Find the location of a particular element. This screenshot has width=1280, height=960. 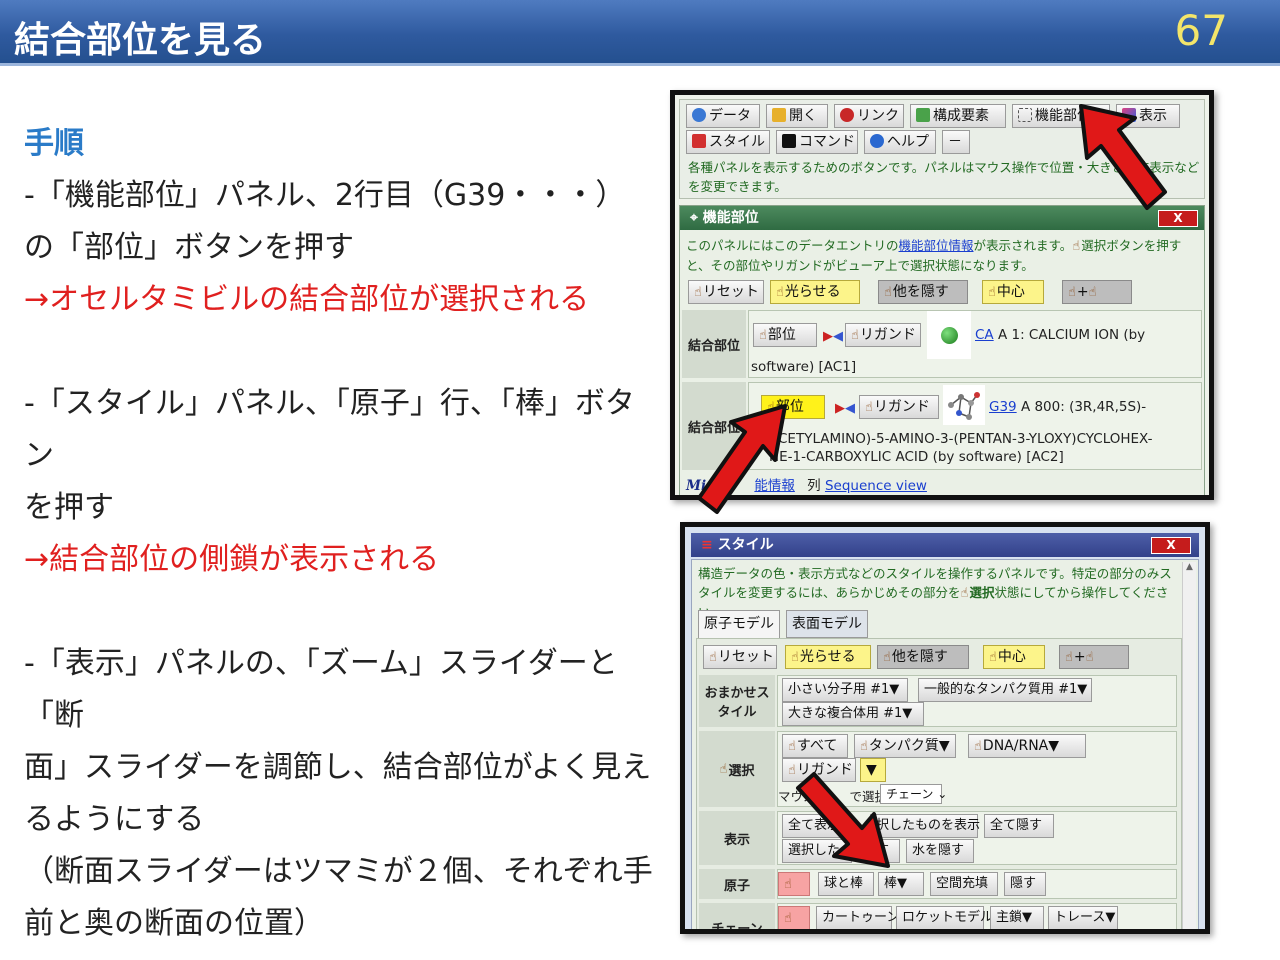

chevron-down-icon: ⌄ is located at coordinates (942, 794).